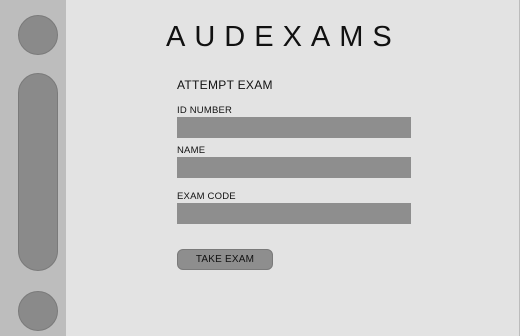 This screenshot has height=336, width=520. Describe the element at coordinates (294, 127) in the screenshot. I see `id-number-field` at that location.